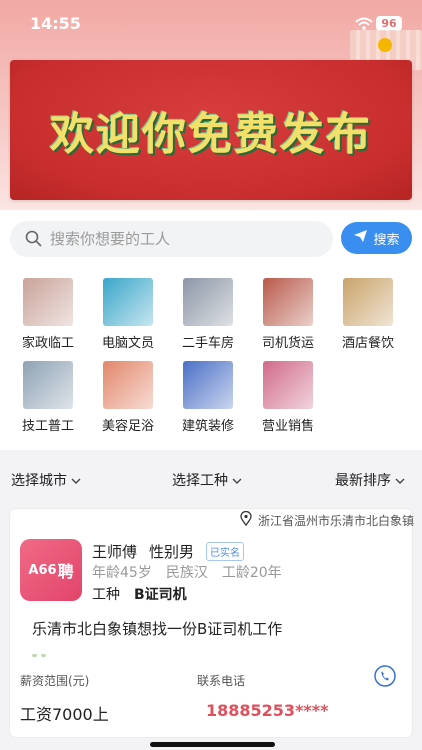 The image size is (422, 750). I want to click on logo-sub-text: 聘, so click(65, 571).